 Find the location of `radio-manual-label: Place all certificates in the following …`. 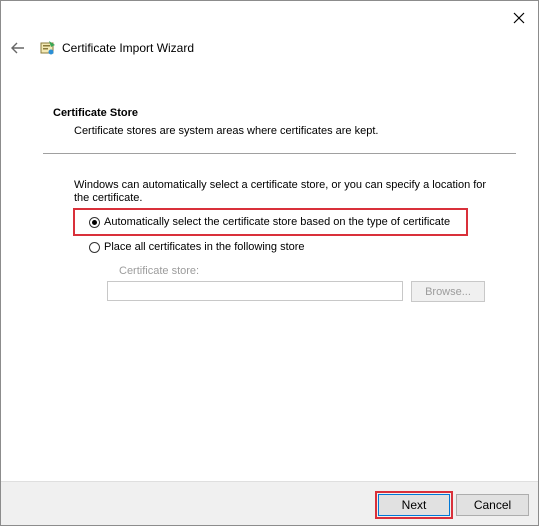

radio-manual-label: Place all certificates in the following … is located at coordinates (204, 247).